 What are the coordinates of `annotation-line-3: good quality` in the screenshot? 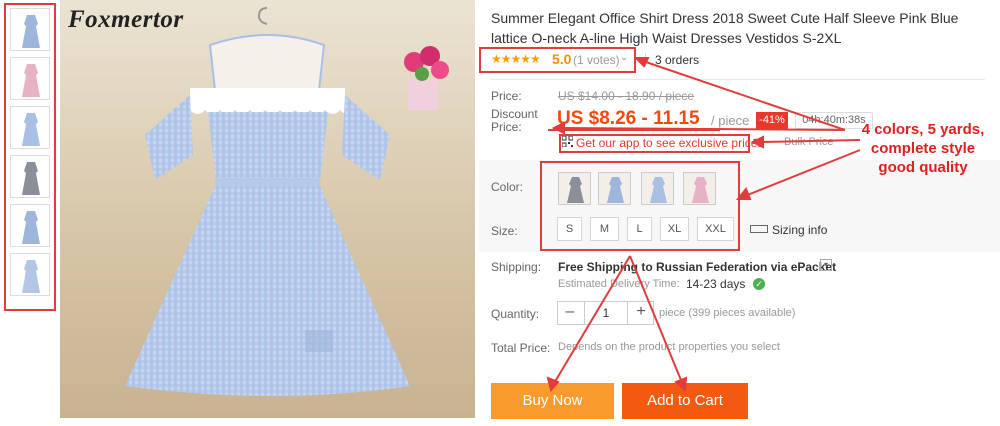 It's located at (923, 167).